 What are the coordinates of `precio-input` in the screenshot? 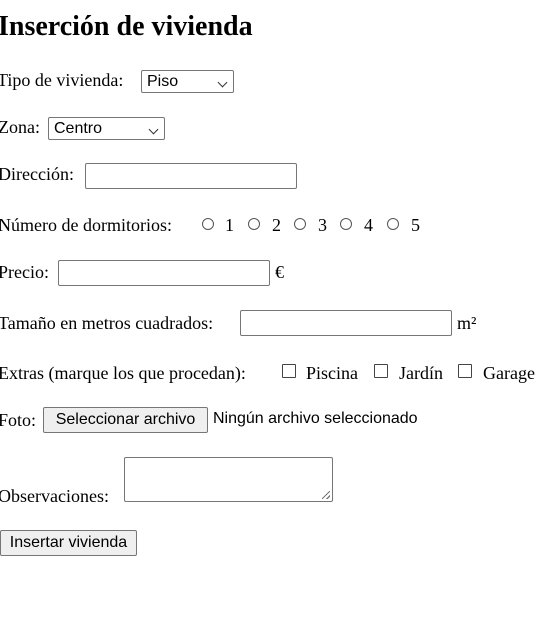 It's located at (164, 273).